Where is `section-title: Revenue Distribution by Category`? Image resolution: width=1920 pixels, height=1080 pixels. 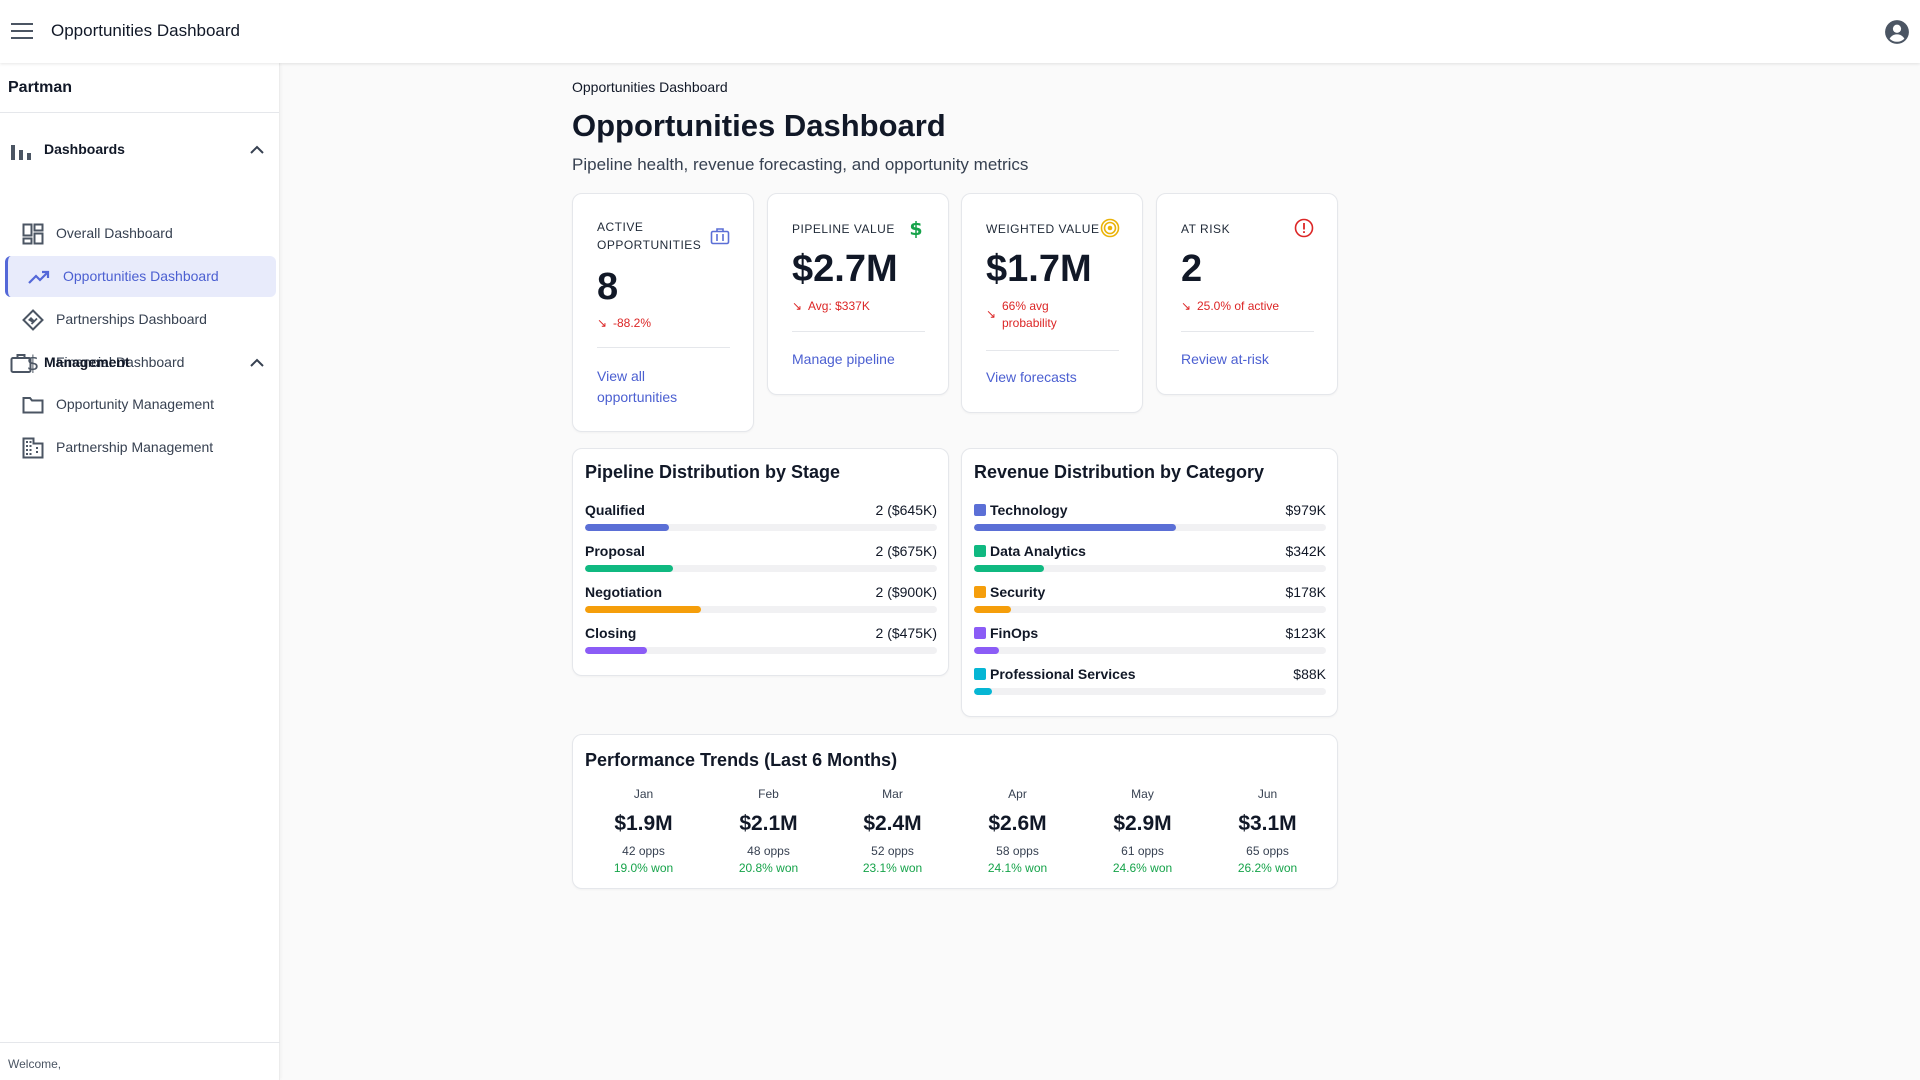
section-title: Revenue Distribution by Category is located at coordinates (1119, 472).